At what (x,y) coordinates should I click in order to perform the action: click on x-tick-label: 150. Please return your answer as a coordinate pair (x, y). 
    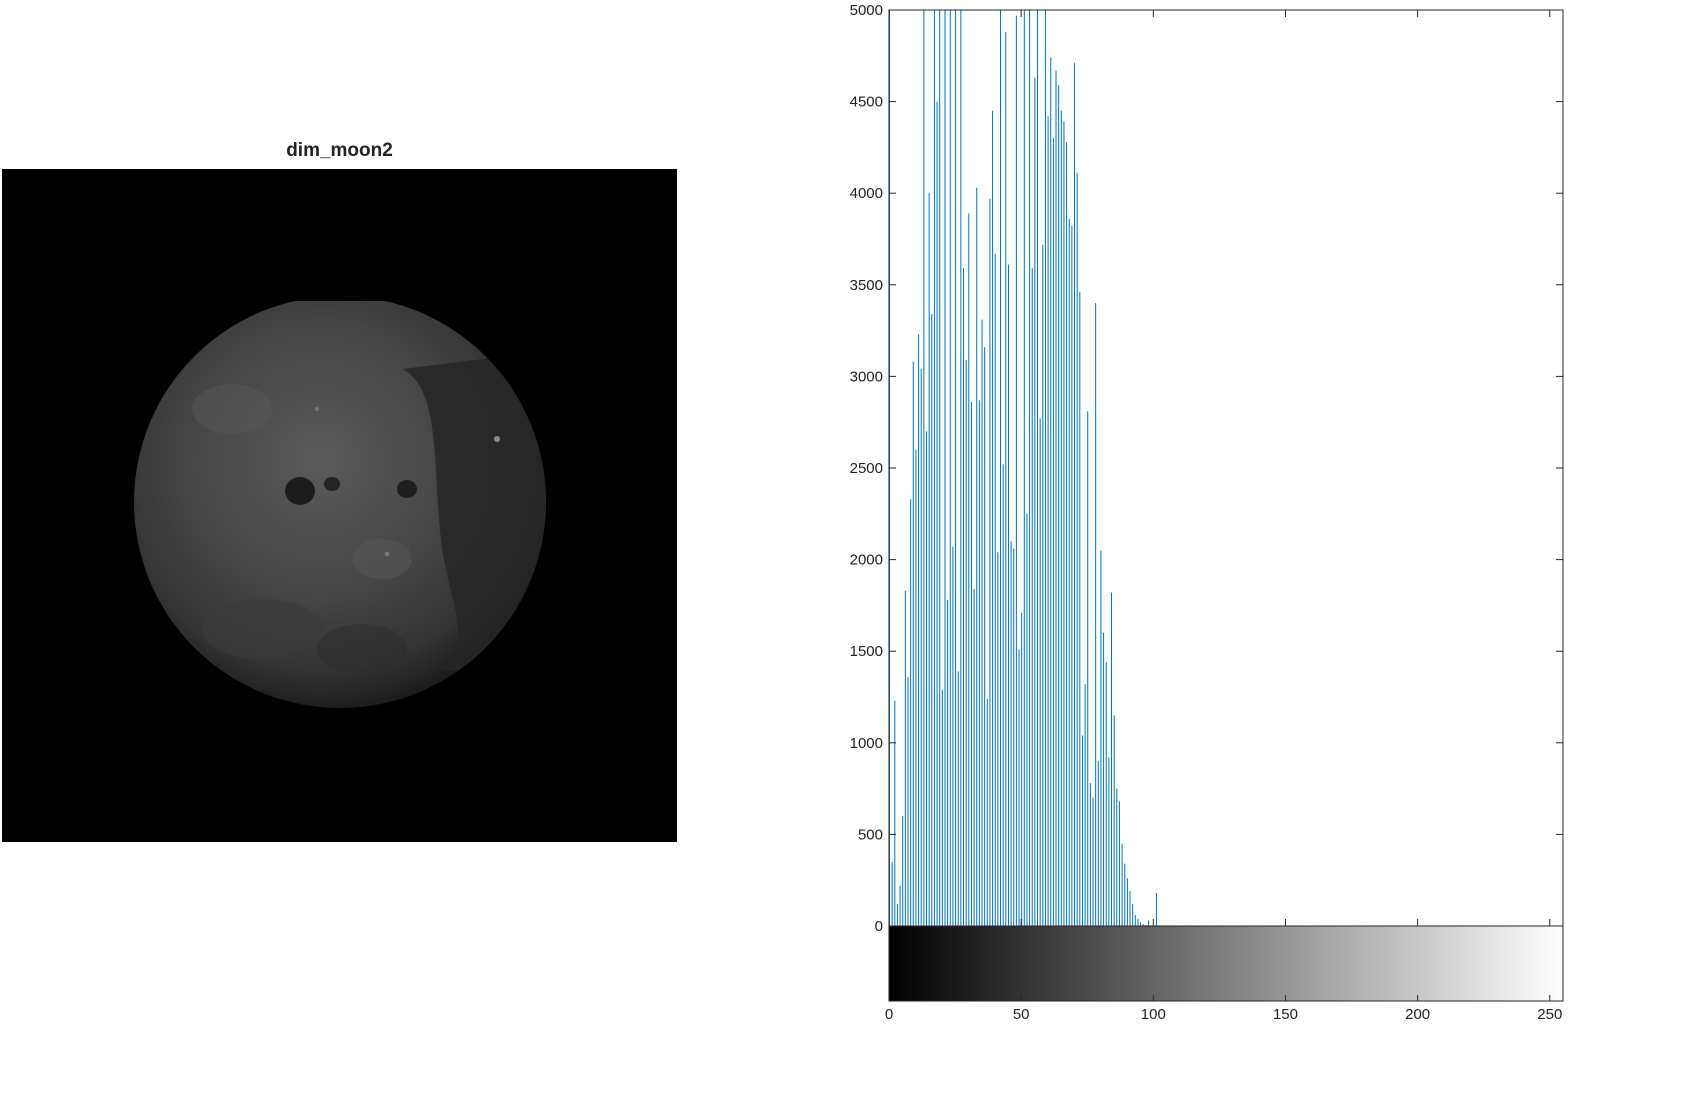
    Looking at the image, I should click on (1285, 1014).